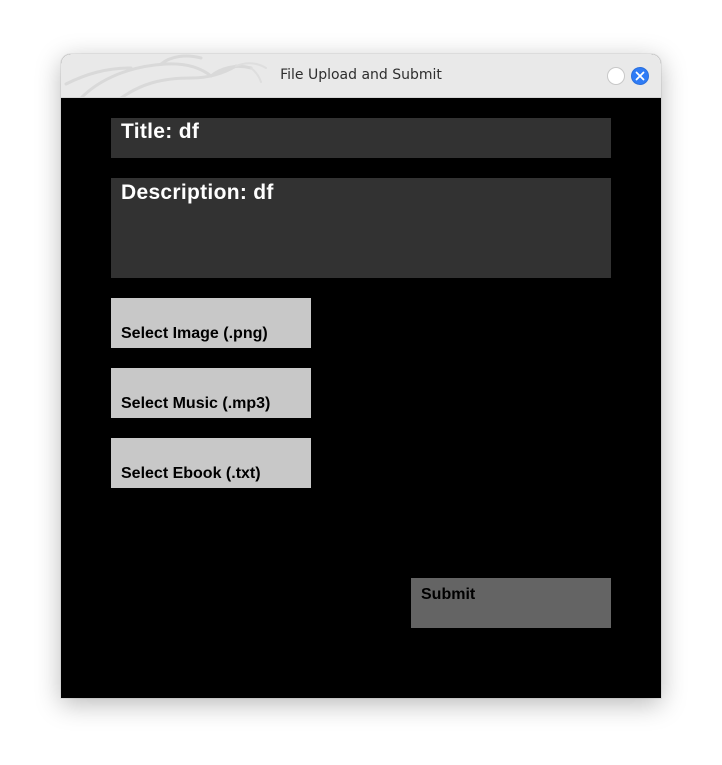 Image resolution: width=722 pixels, height=765 pixels. I want to click on close-icon, so click(640, 76).